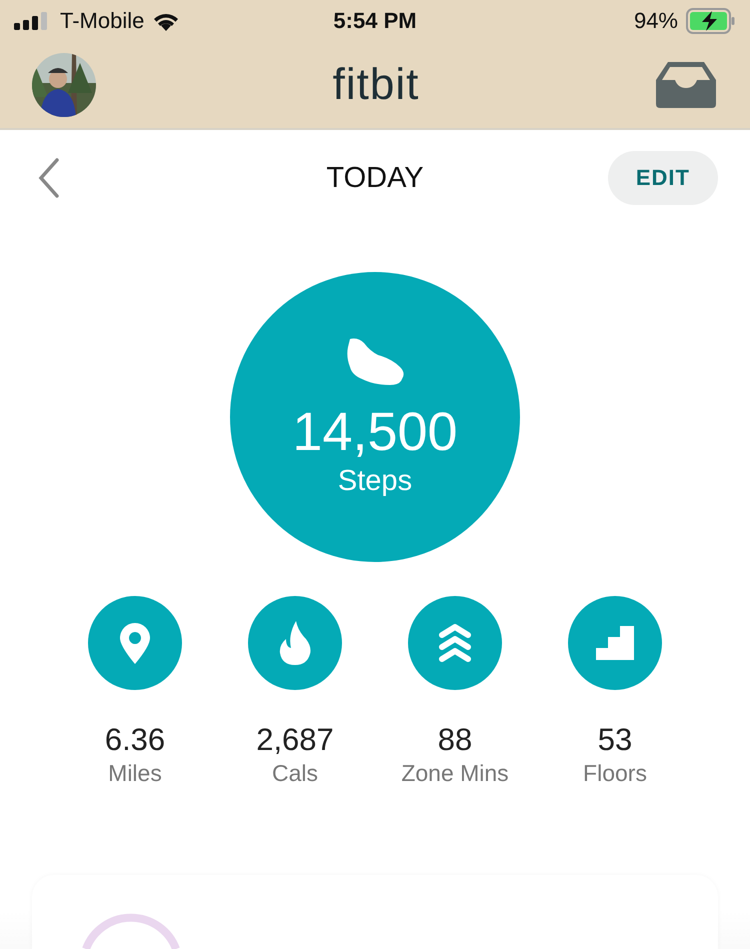  What do you see at coordinates (166, 21) in the screenshot?
I see `wifi-icon` at bounding box center [166, 21].